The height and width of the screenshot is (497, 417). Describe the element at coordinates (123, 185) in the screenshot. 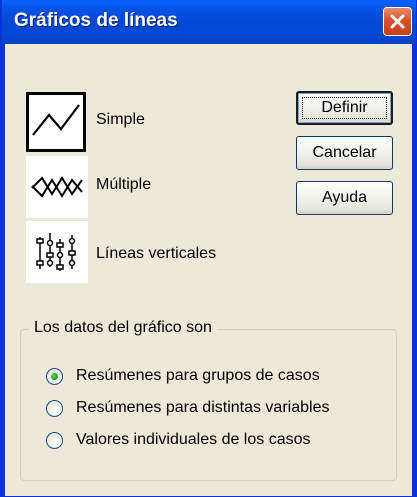

I see `chart-type-multiple-label: Múltiple` at that location.